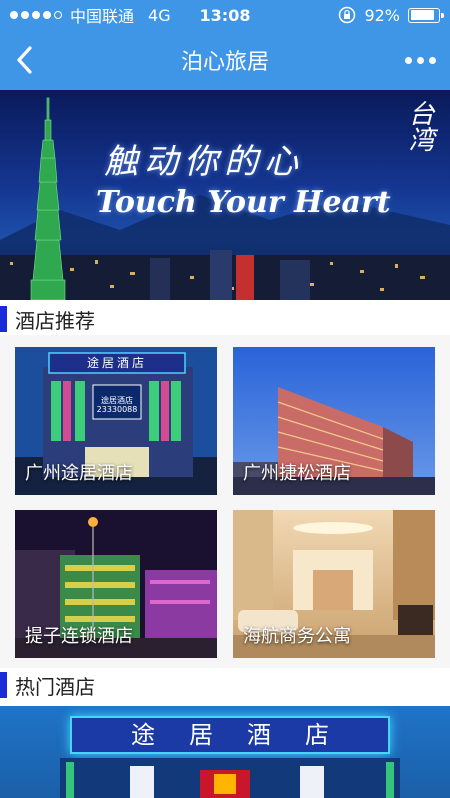  Describe the element at coordinates (102, 16) in the screenshot. I see `carrier-name: 中国联通` at that location.